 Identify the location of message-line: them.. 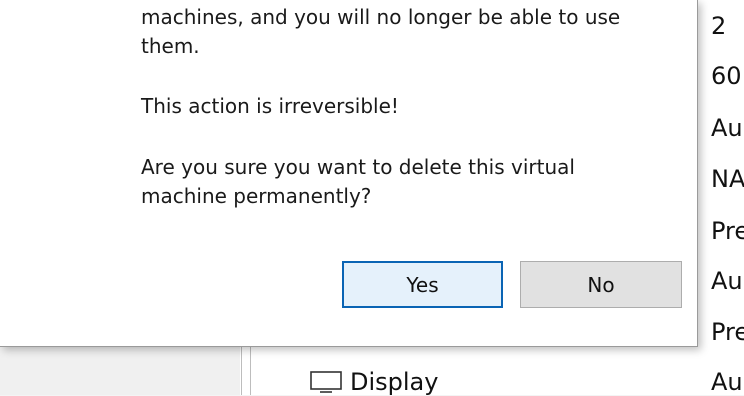
(170, 46).